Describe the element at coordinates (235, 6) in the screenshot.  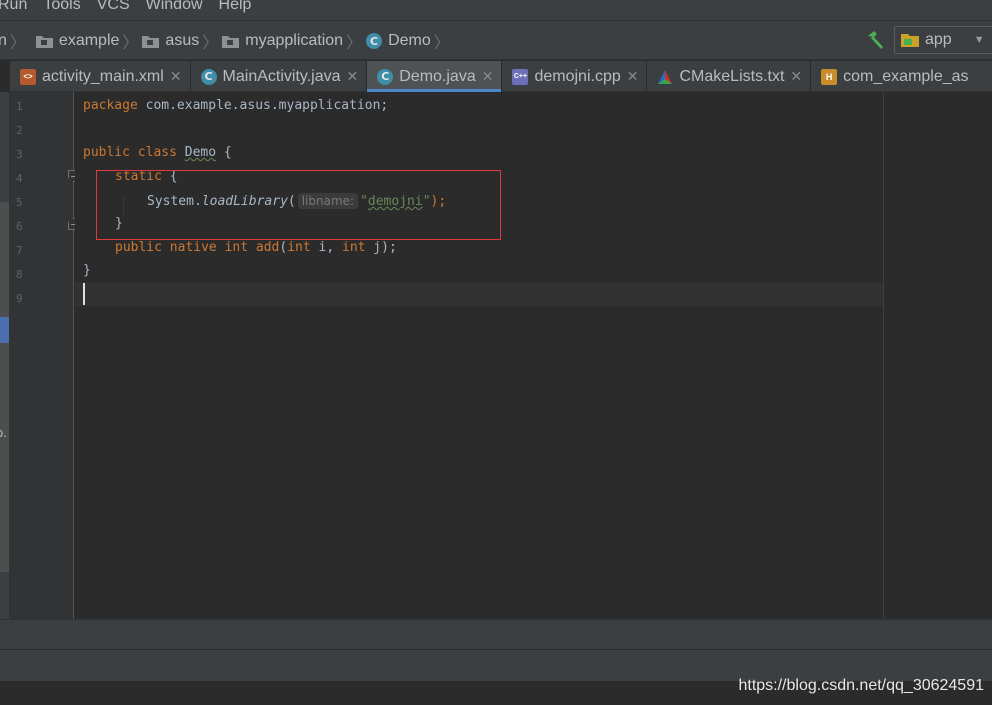
I see `menu-help: Help` at that location.